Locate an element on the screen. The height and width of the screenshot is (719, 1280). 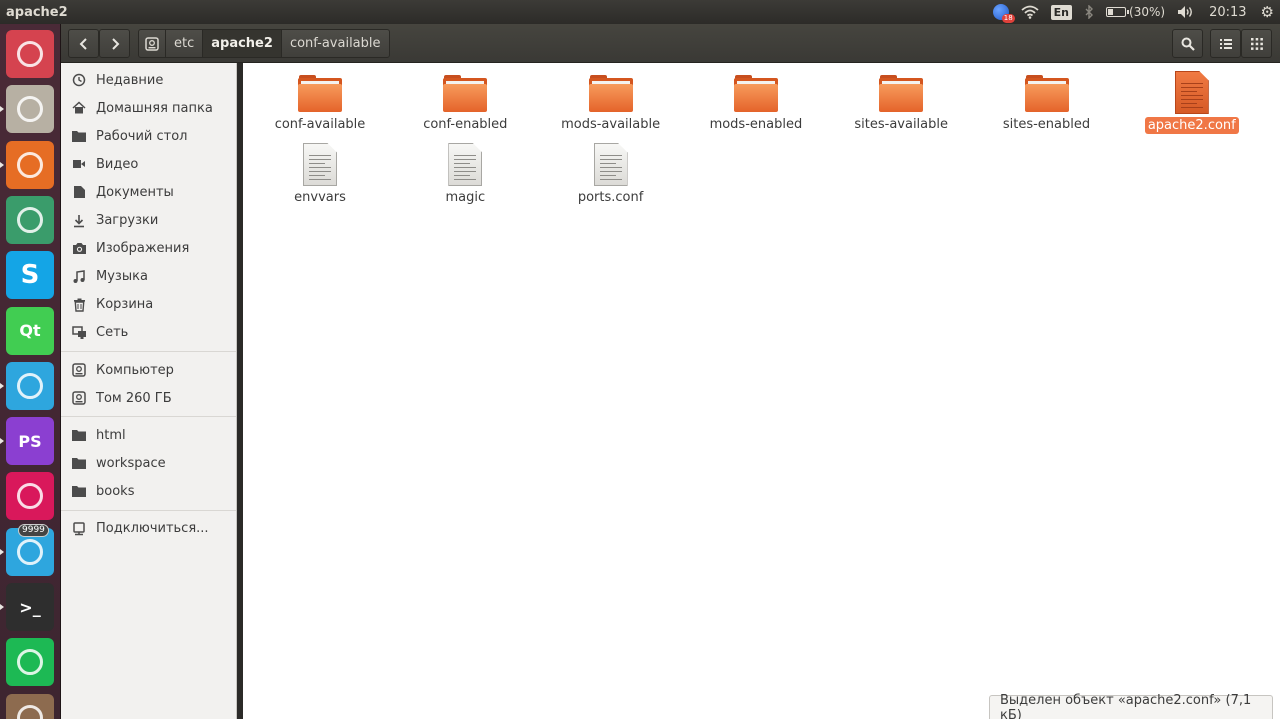
sidebar-item-label: Корзина is located at coordinates (125, 305).